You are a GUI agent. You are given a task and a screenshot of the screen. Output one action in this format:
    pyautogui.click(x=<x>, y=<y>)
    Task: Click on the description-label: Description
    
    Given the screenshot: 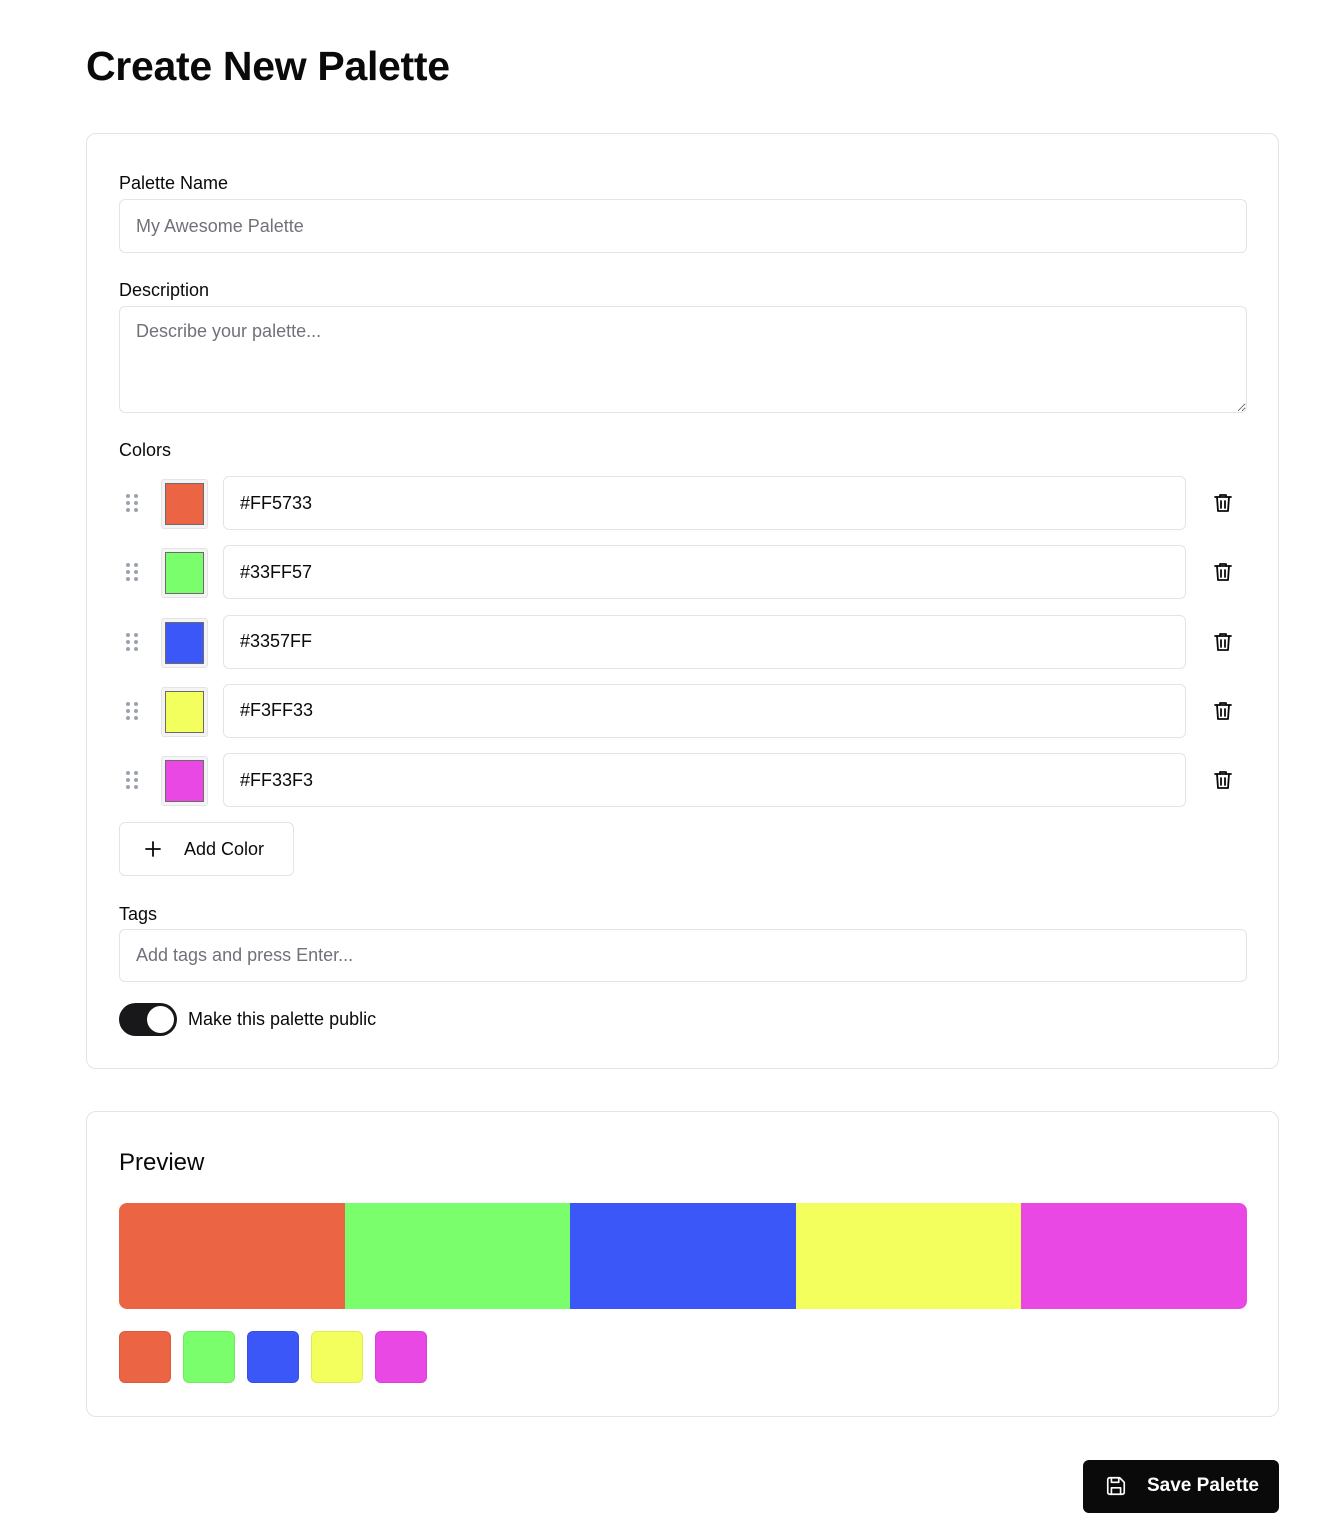 What is the action you would take?
    pyautogui.click(x=164, y=290)
    